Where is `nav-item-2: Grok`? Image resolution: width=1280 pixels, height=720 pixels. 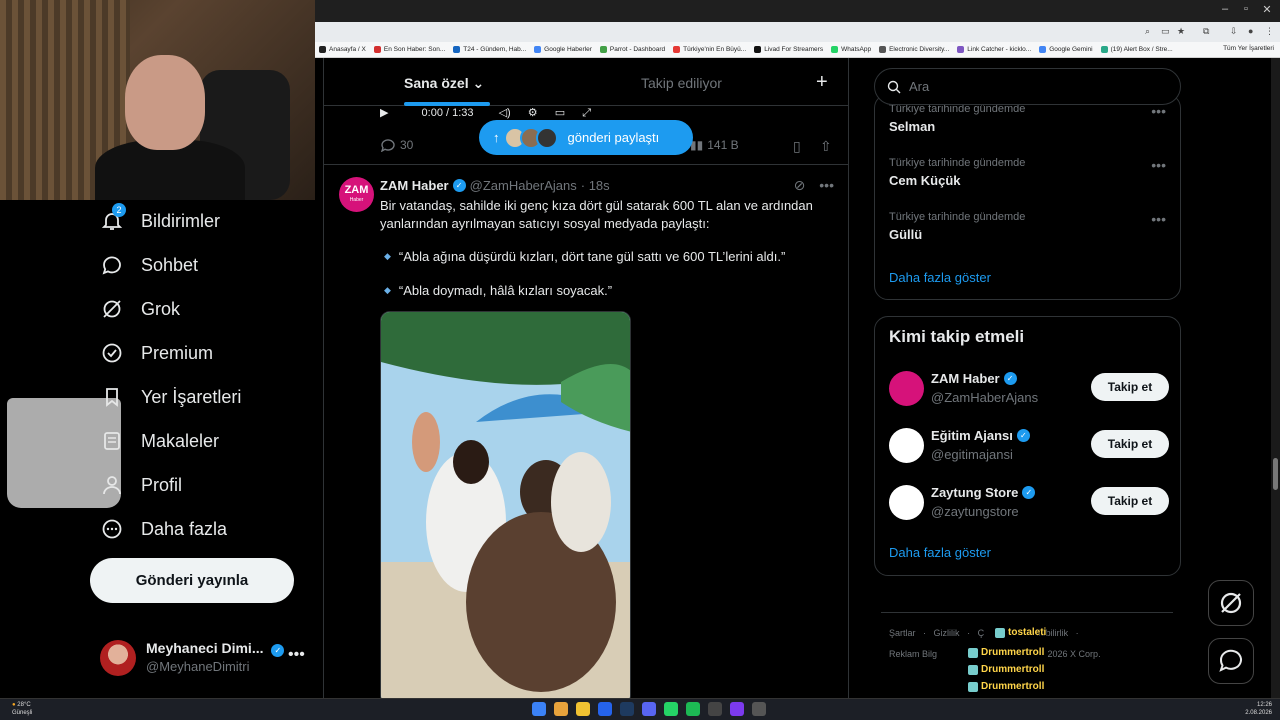 nav-item-2: Grok is located at coordinates (140, 309).